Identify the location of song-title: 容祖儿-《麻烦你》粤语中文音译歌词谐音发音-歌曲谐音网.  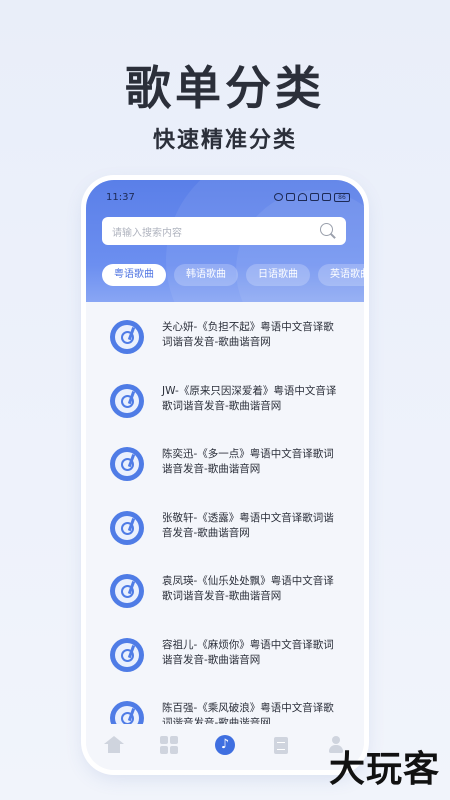
(248, 652).